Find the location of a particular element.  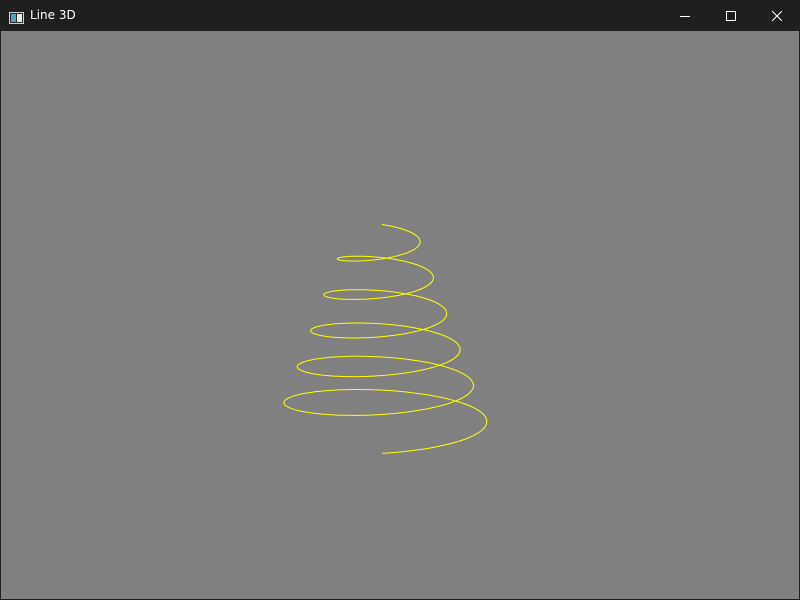

close-button is located at coordinates (777, 15).